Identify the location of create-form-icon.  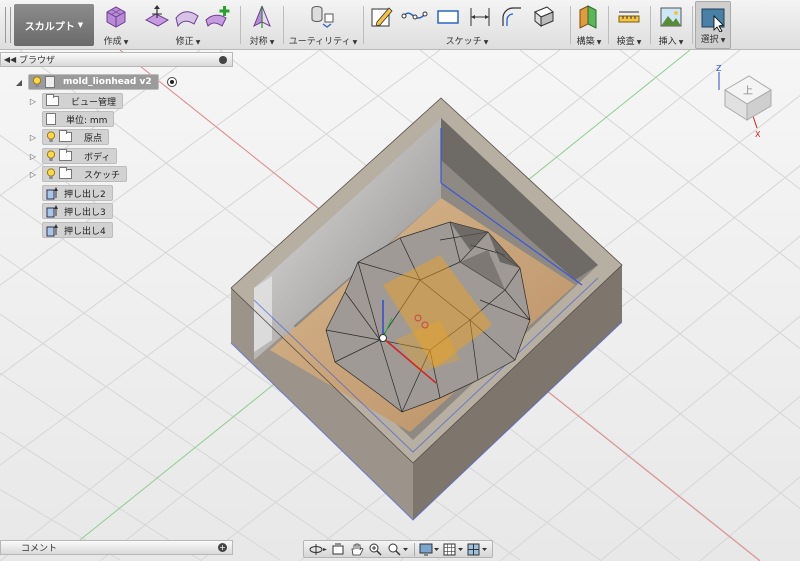
(116, 17).